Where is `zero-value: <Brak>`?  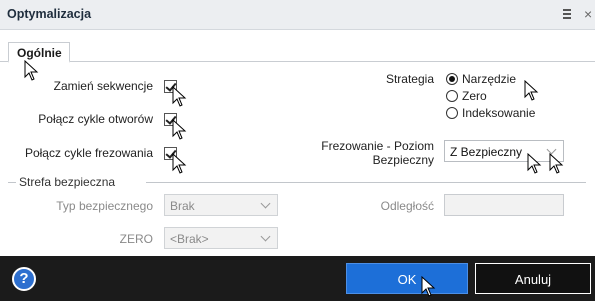
zero-value: <Brak> is located at coordinates (189, 239).